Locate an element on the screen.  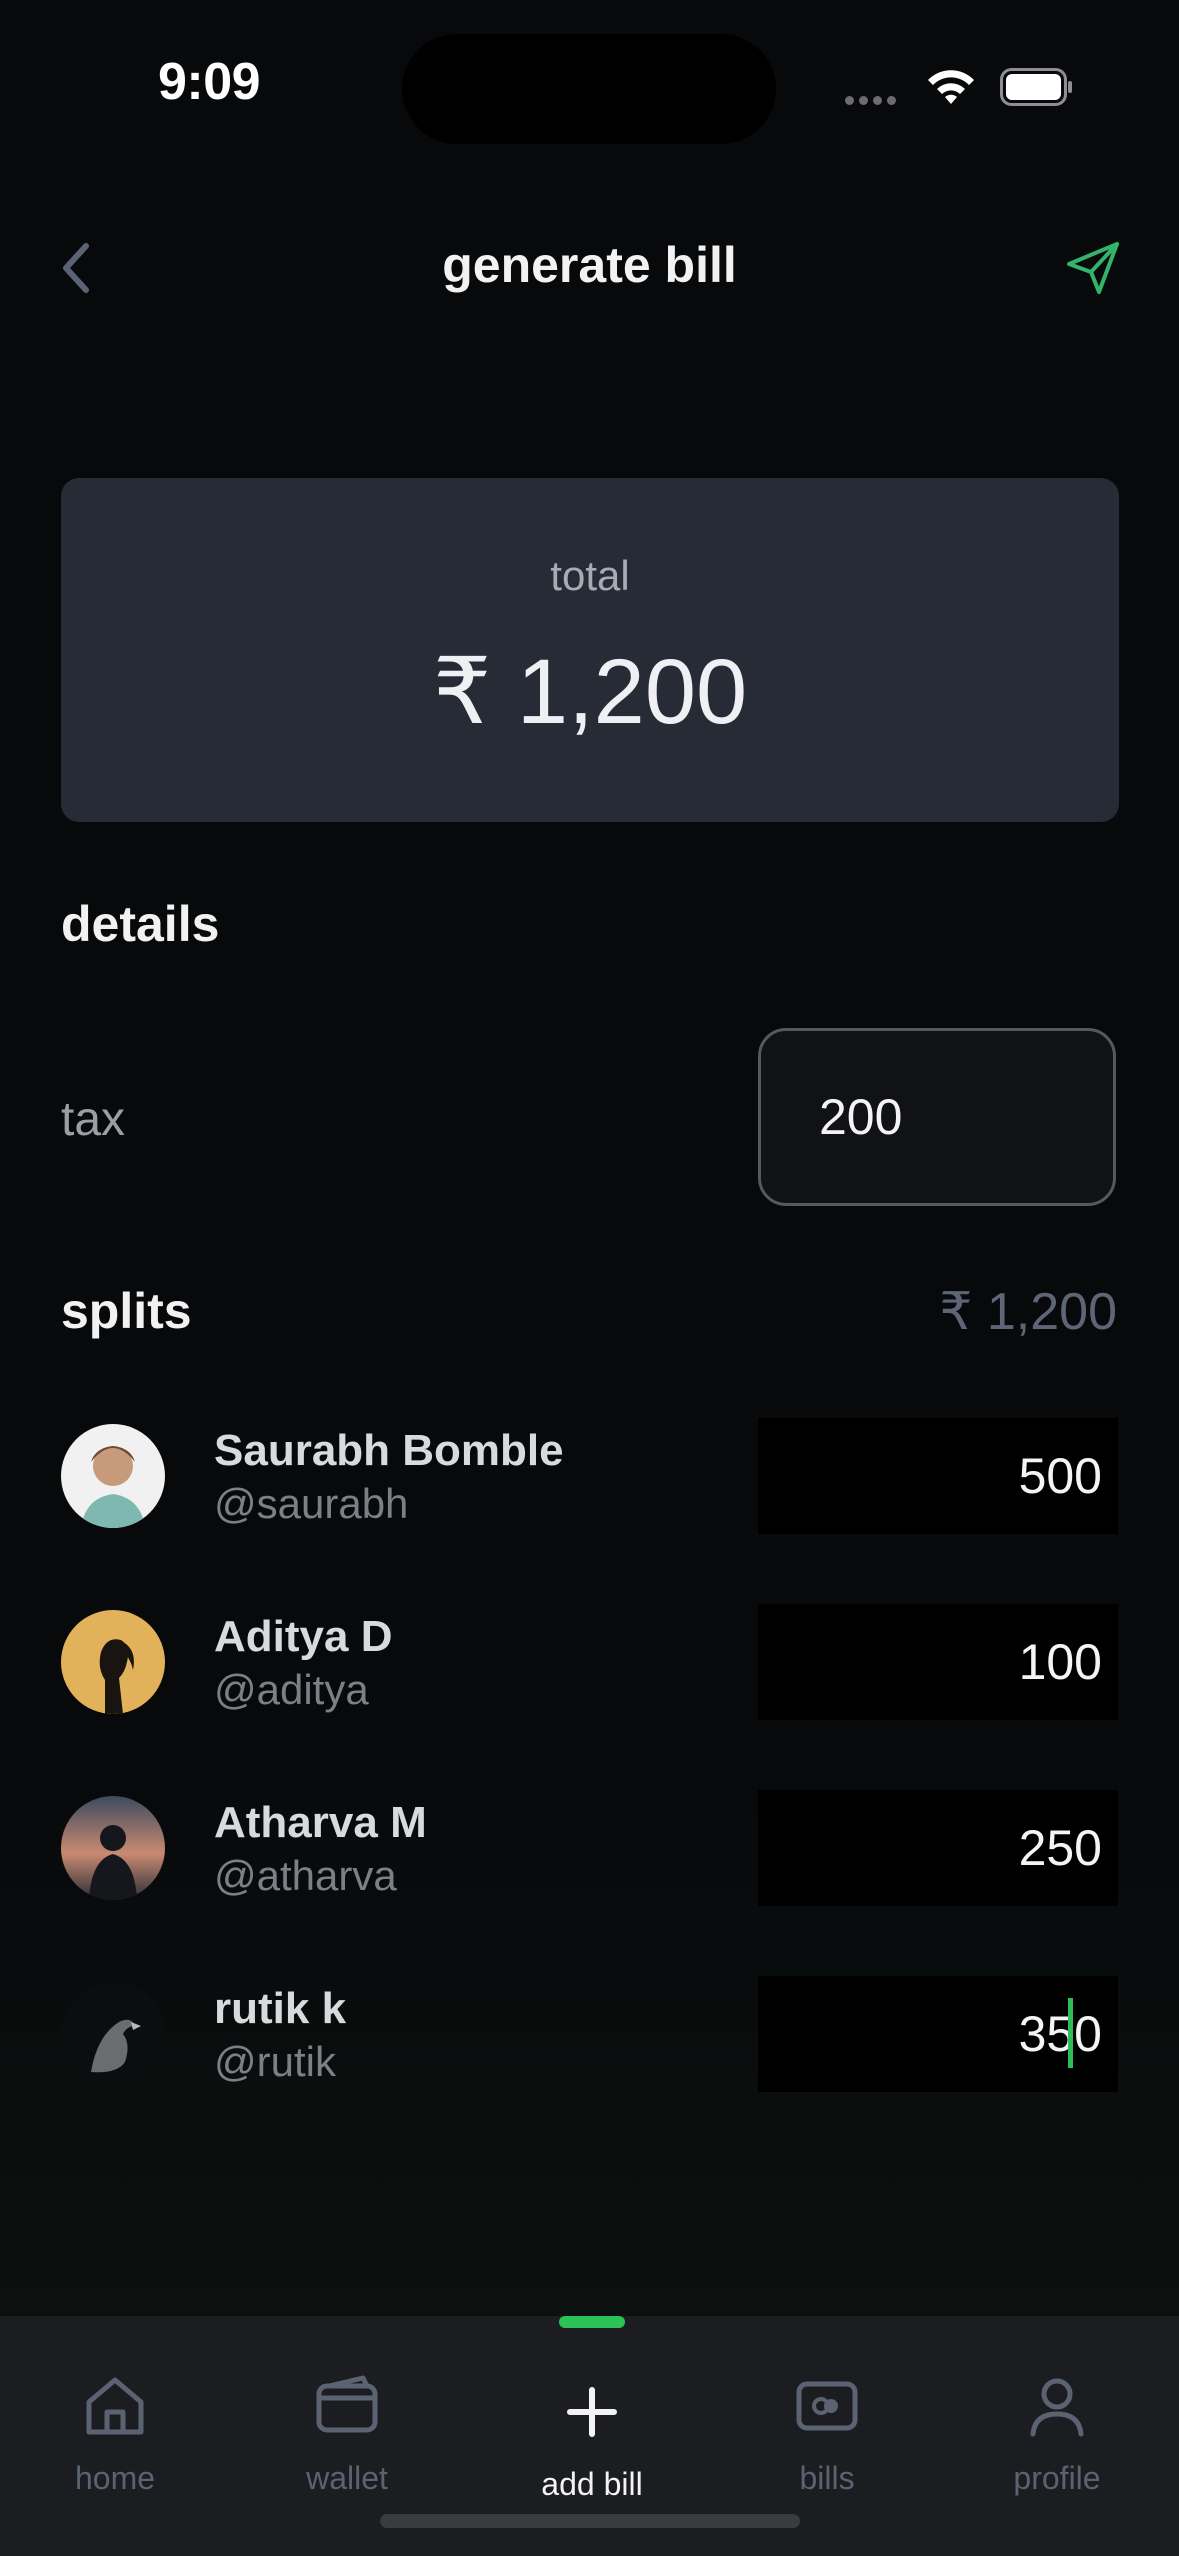
tab-add-bill: add bill is located at coordinates (592, 2416).